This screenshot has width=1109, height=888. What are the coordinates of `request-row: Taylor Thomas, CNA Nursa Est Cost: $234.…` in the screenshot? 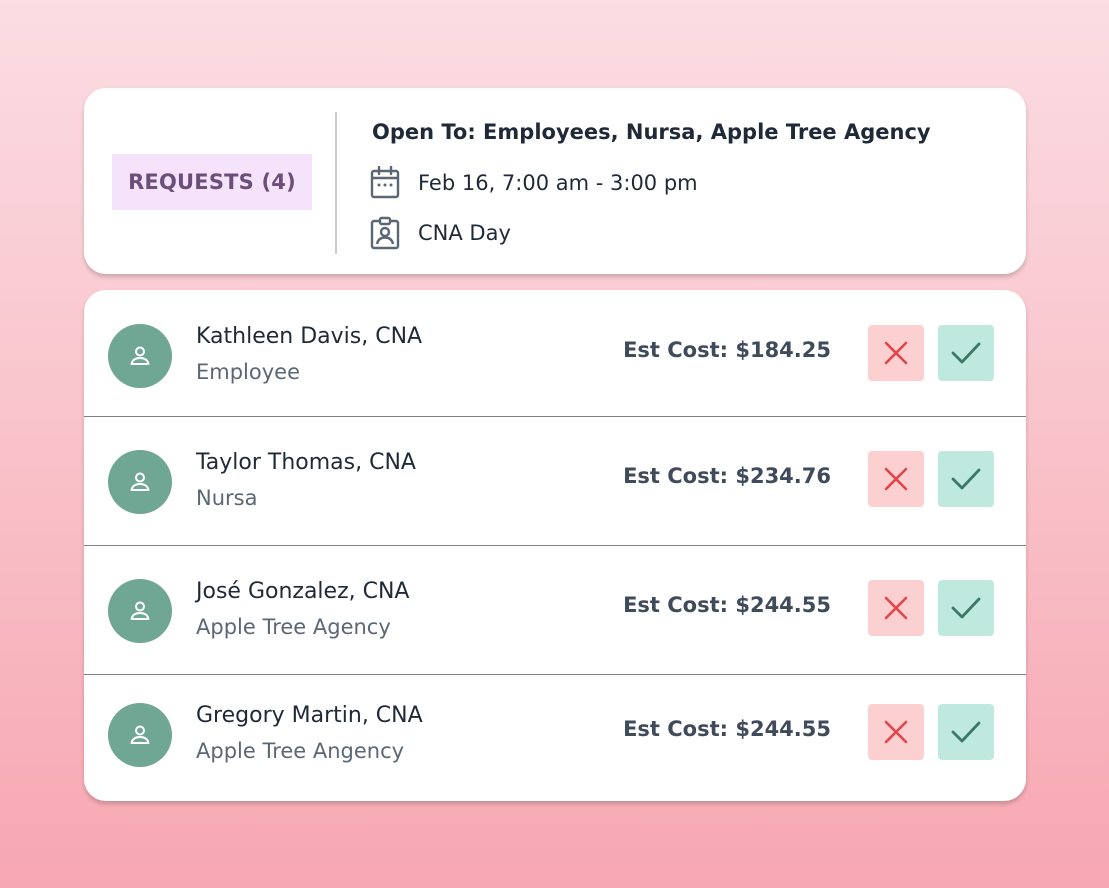 It's located at (555, 481).